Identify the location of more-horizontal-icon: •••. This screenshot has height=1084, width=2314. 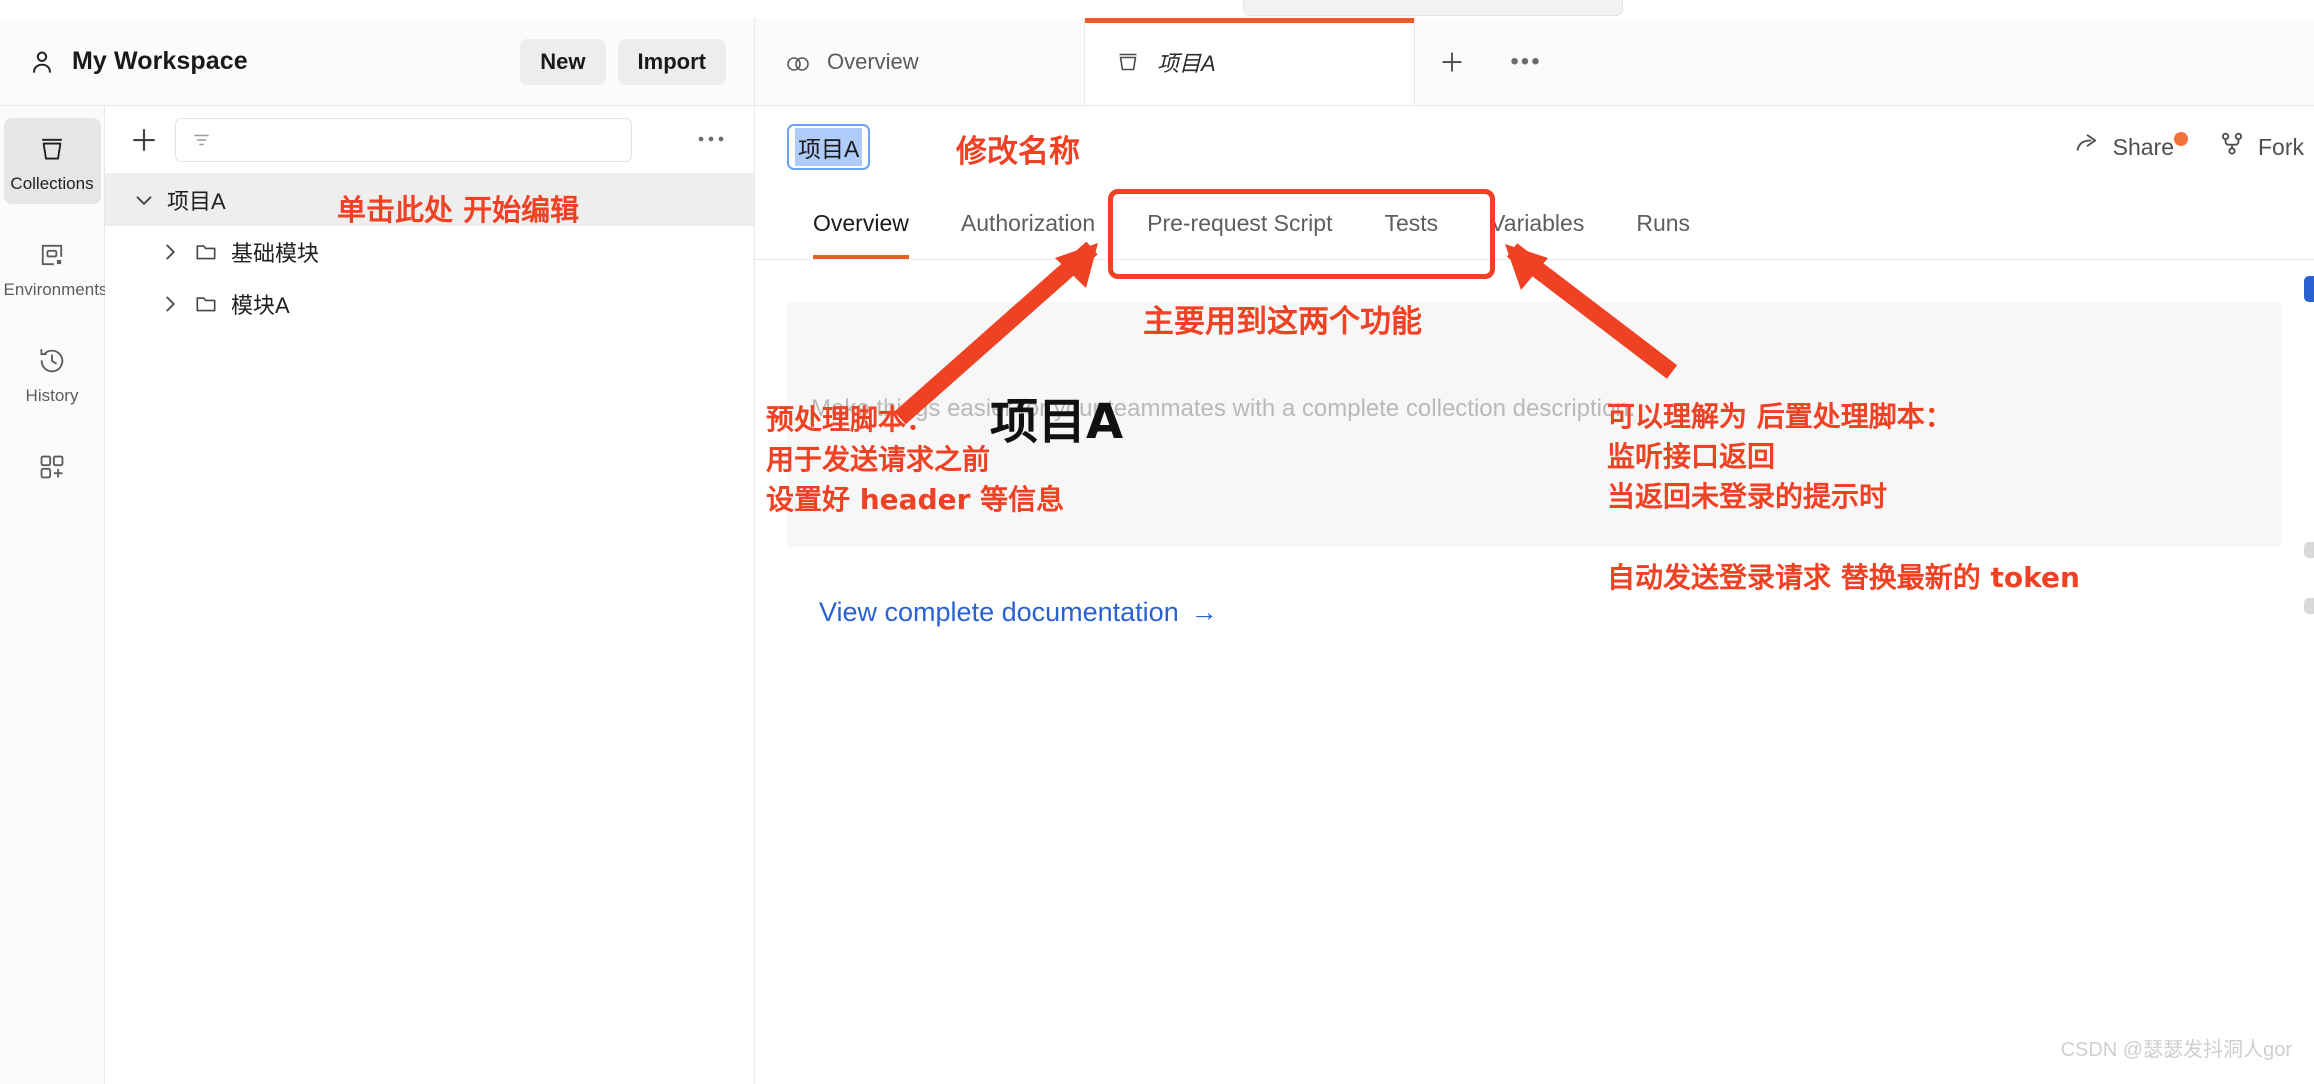
(1526, 61).